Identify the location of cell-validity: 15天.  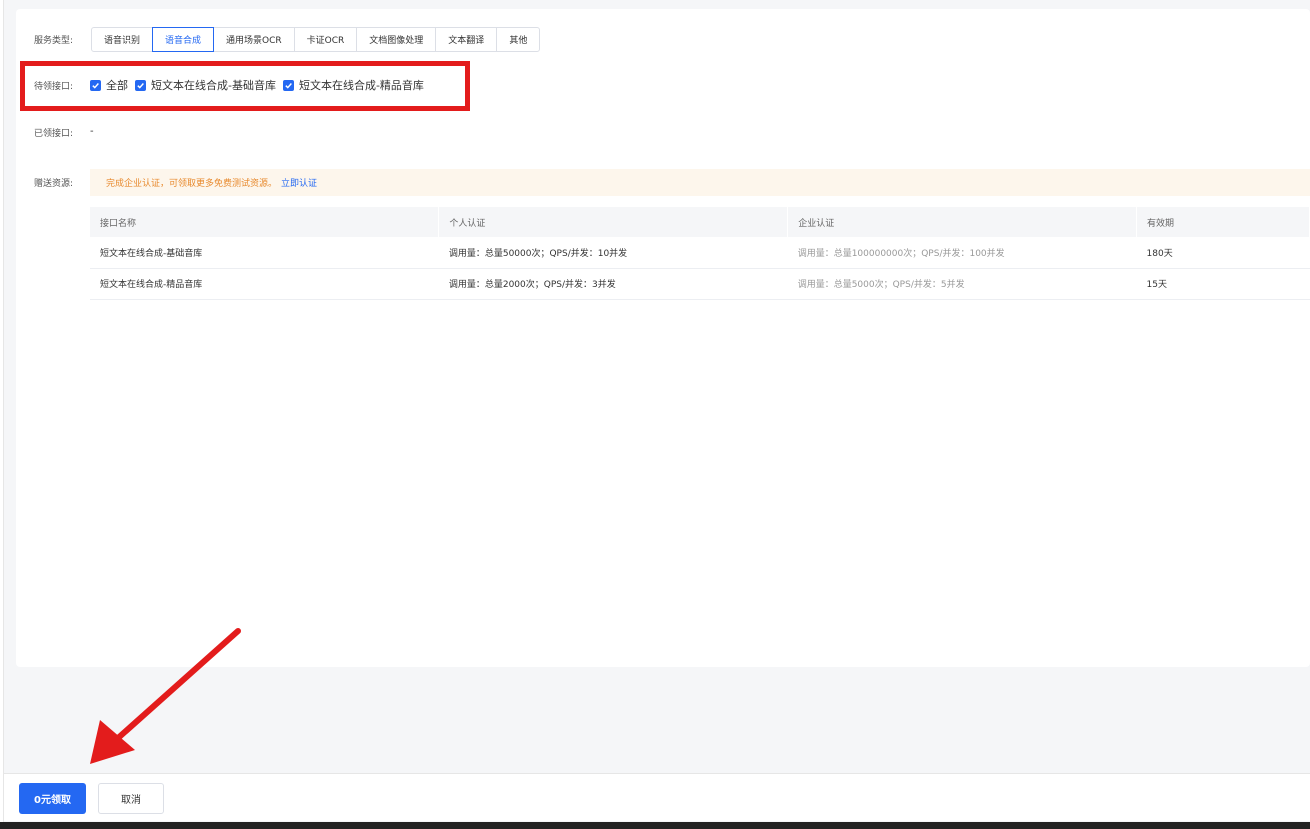
(1223, 284).